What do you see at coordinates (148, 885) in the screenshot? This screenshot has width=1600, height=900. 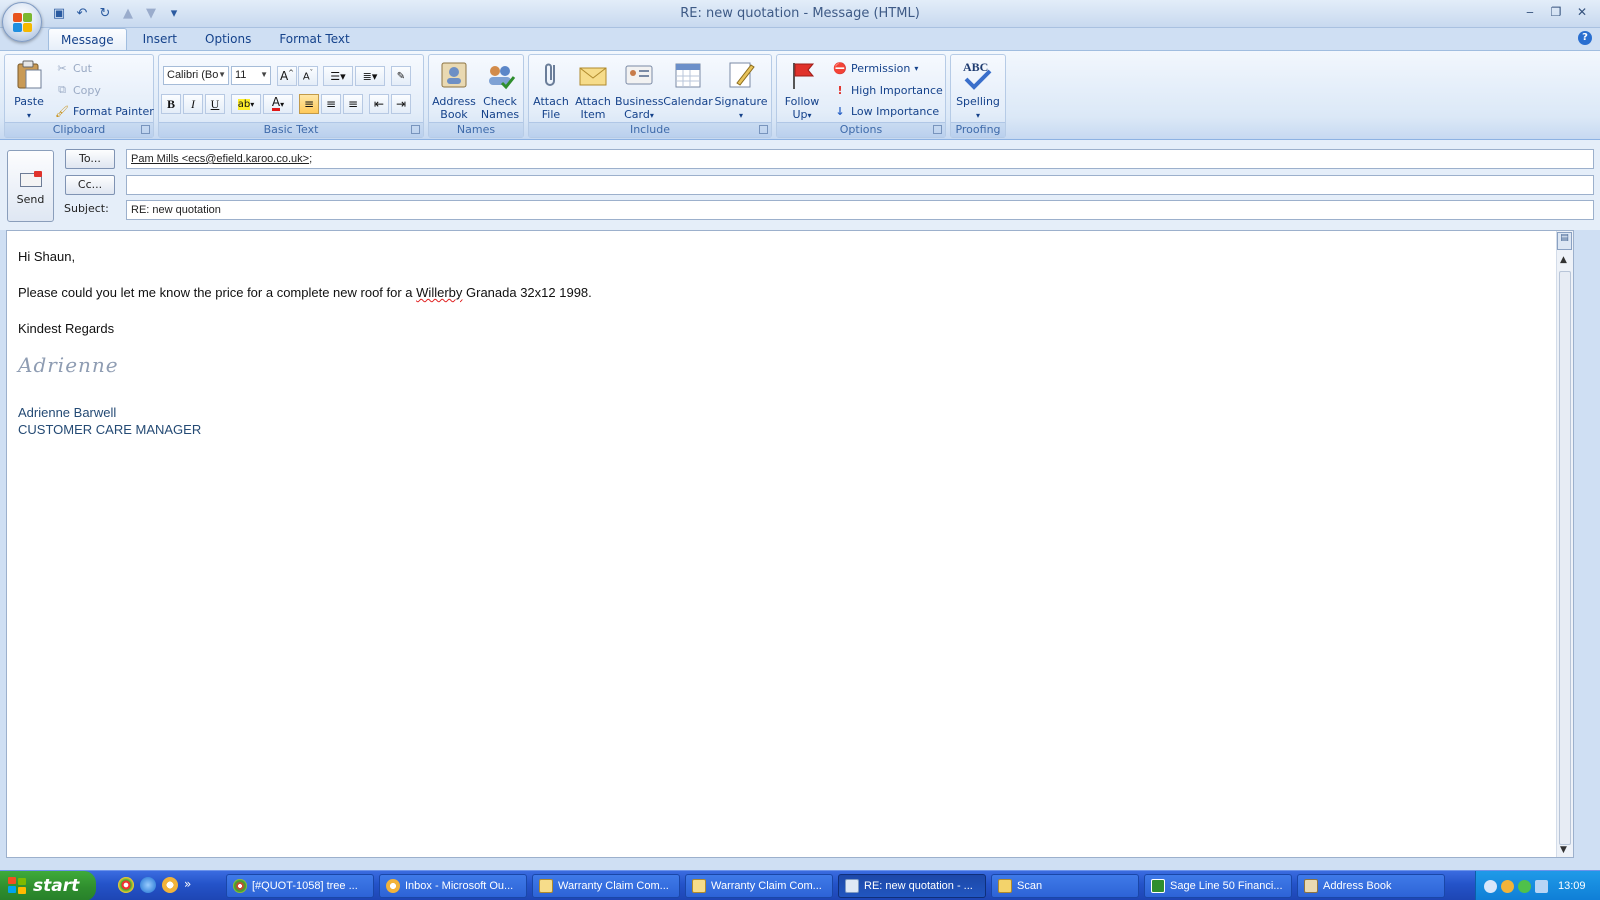 I see `internet-explorer-icon` at bounding box center [148, 885].